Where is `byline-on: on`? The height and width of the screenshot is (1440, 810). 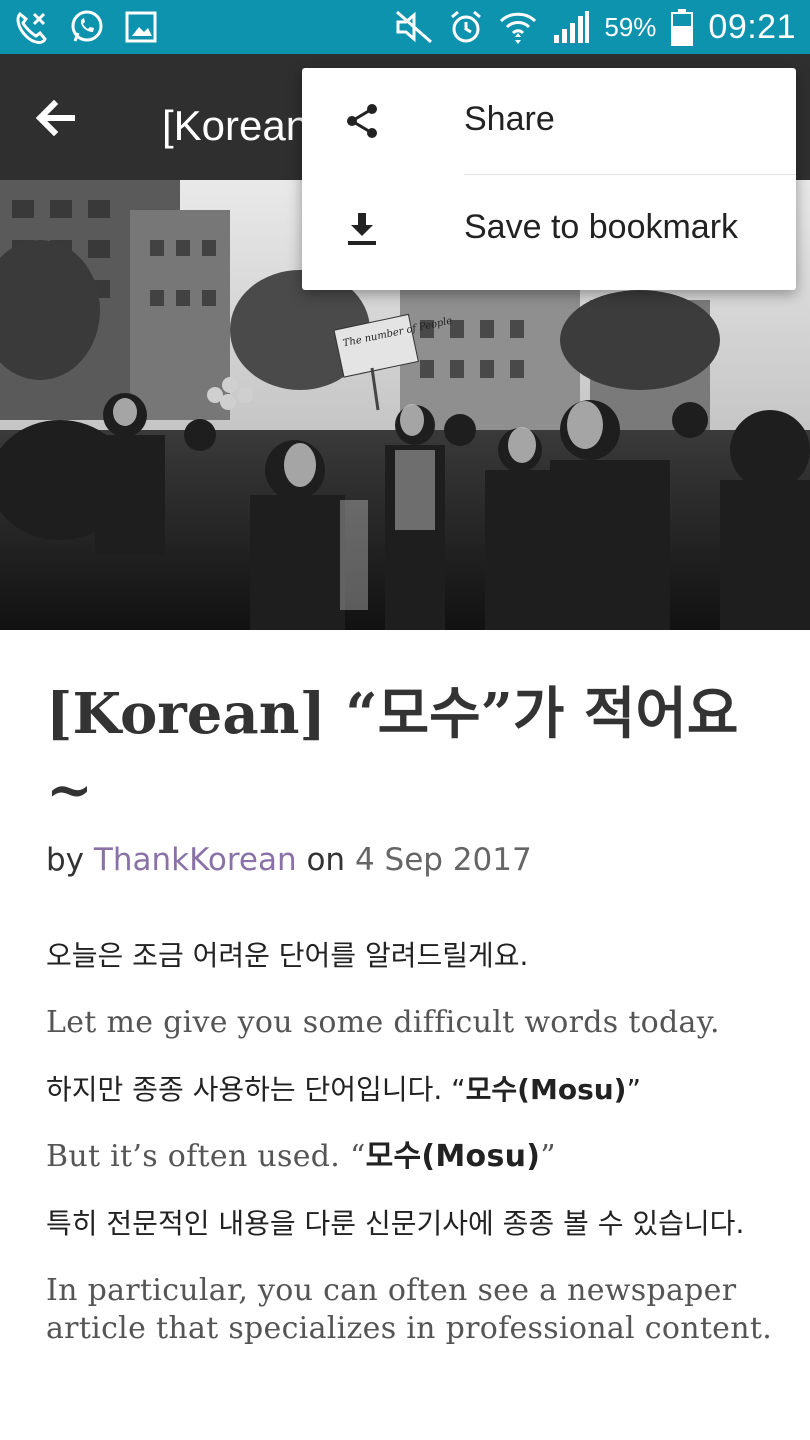 byline-on: on is located at coordinates (326, 860).